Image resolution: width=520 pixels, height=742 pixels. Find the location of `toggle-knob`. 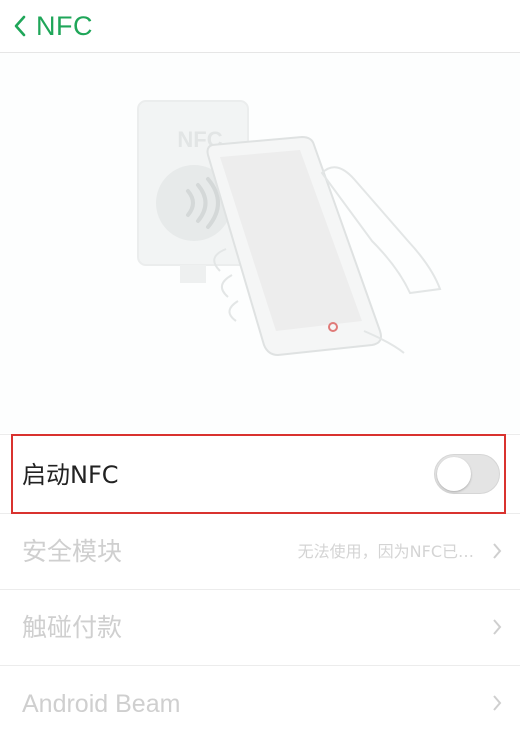

toggle-knob is located at coordinates (454, 474).